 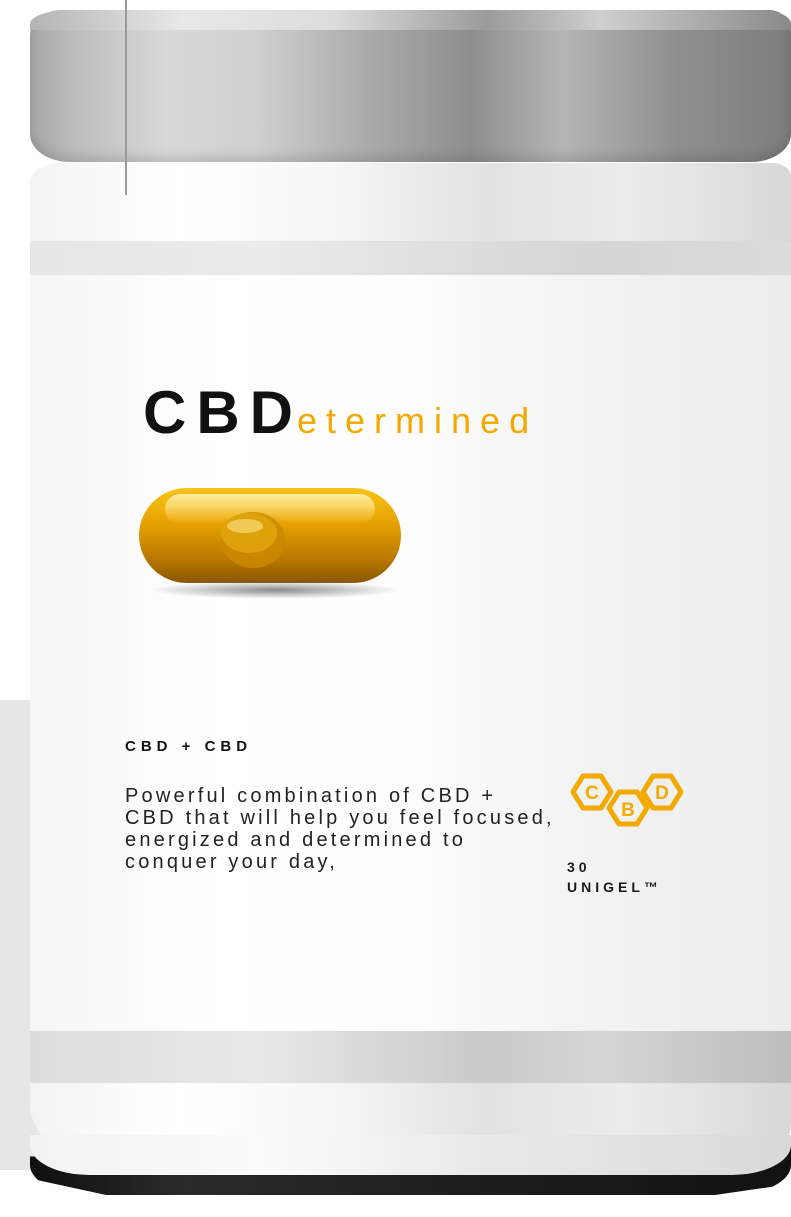 I want to click on jar-band-bottom, so click(x=410, y=1057).